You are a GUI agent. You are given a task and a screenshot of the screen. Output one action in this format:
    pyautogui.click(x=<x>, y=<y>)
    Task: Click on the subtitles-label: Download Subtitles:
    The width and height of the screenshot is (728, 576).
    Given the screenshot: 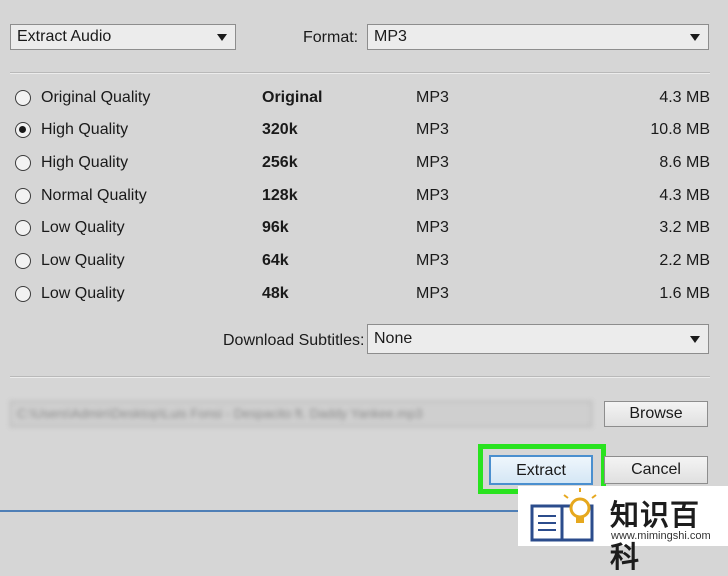 What is the action you would take?
    pyautogui.click(x=294, y=340)
    